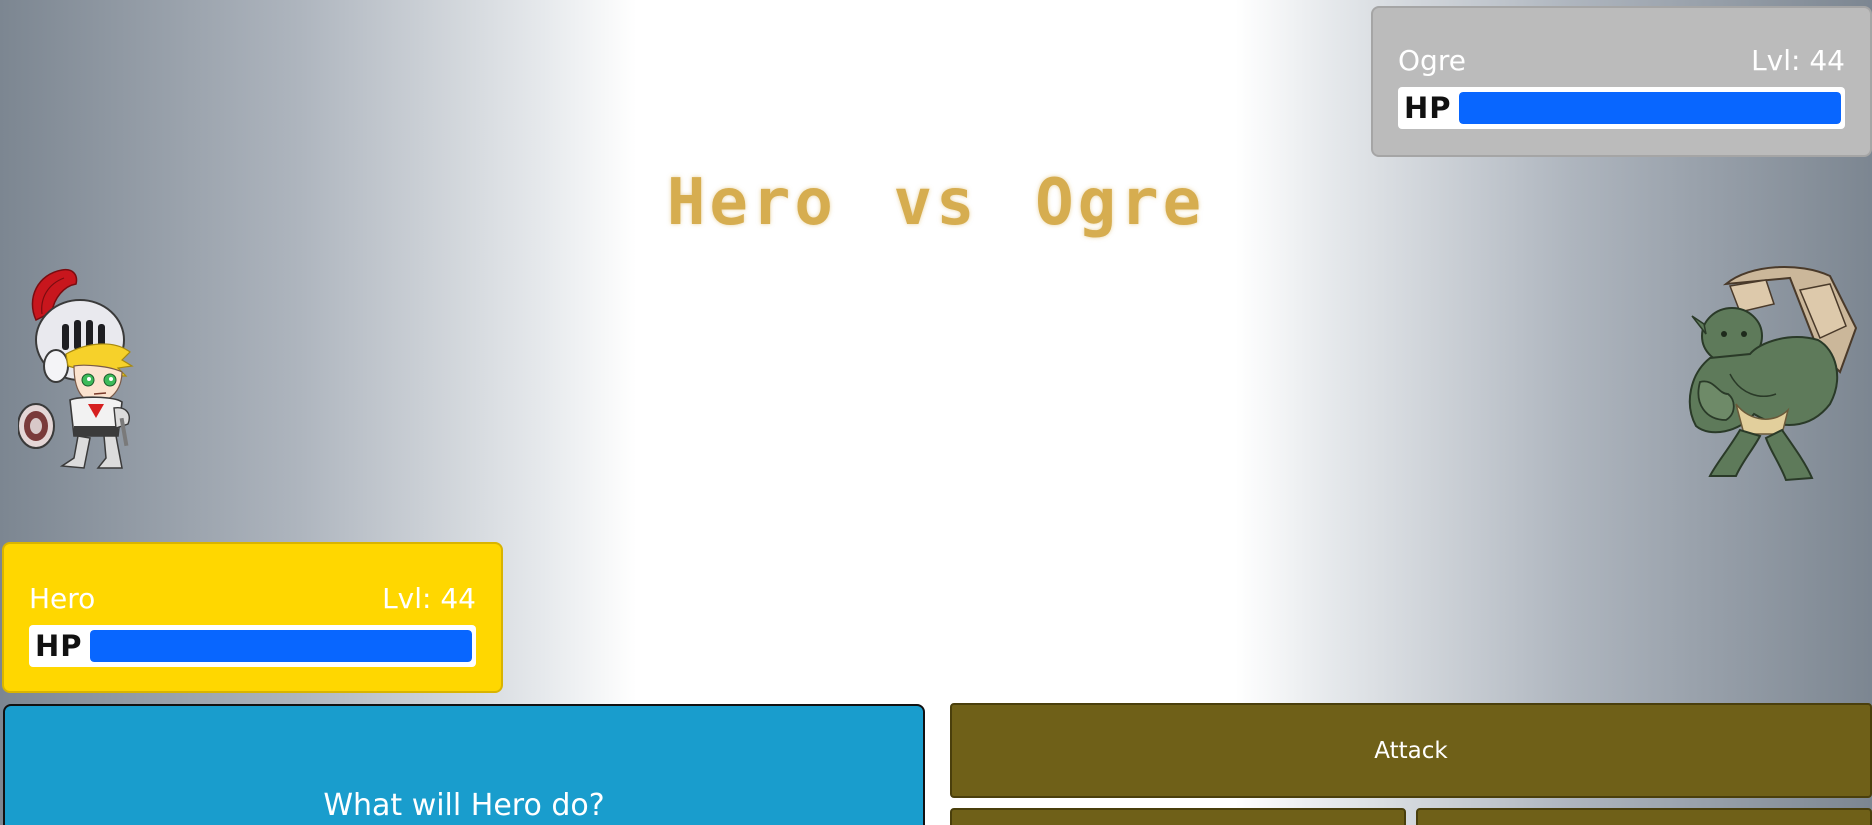  I want to click on battle-message-text: What will Hero do?, so click(464, 805).